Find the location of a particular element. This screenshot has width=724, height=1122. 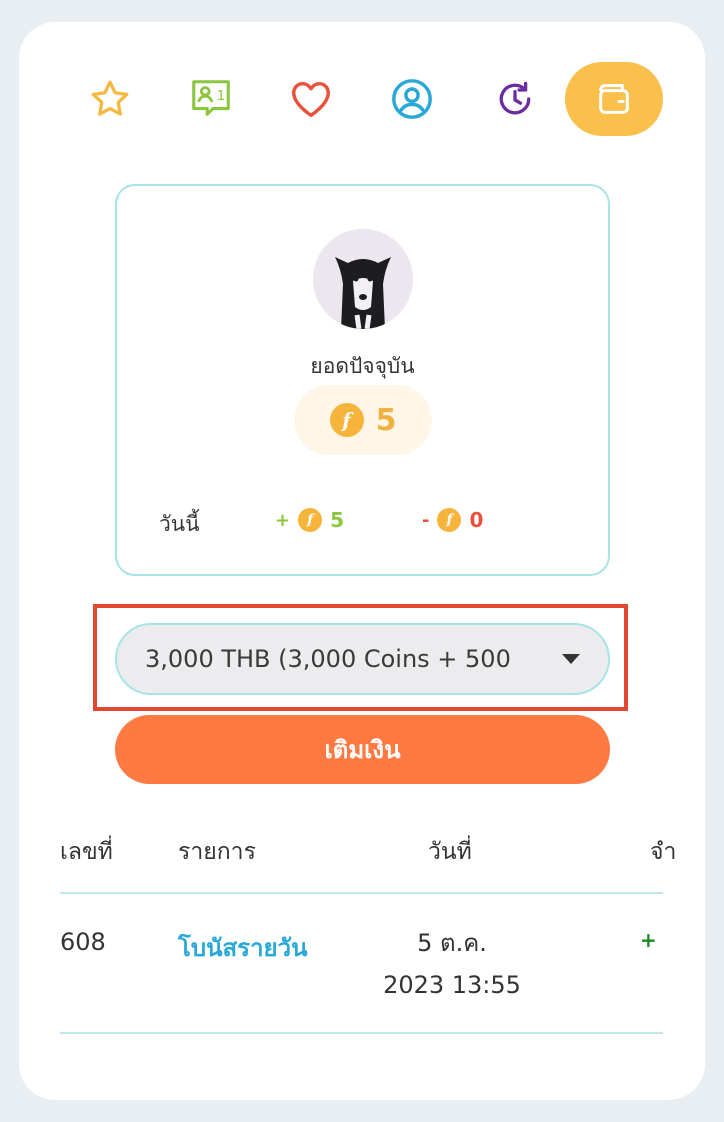

wallet-icon is located at coordinates (614, 99).